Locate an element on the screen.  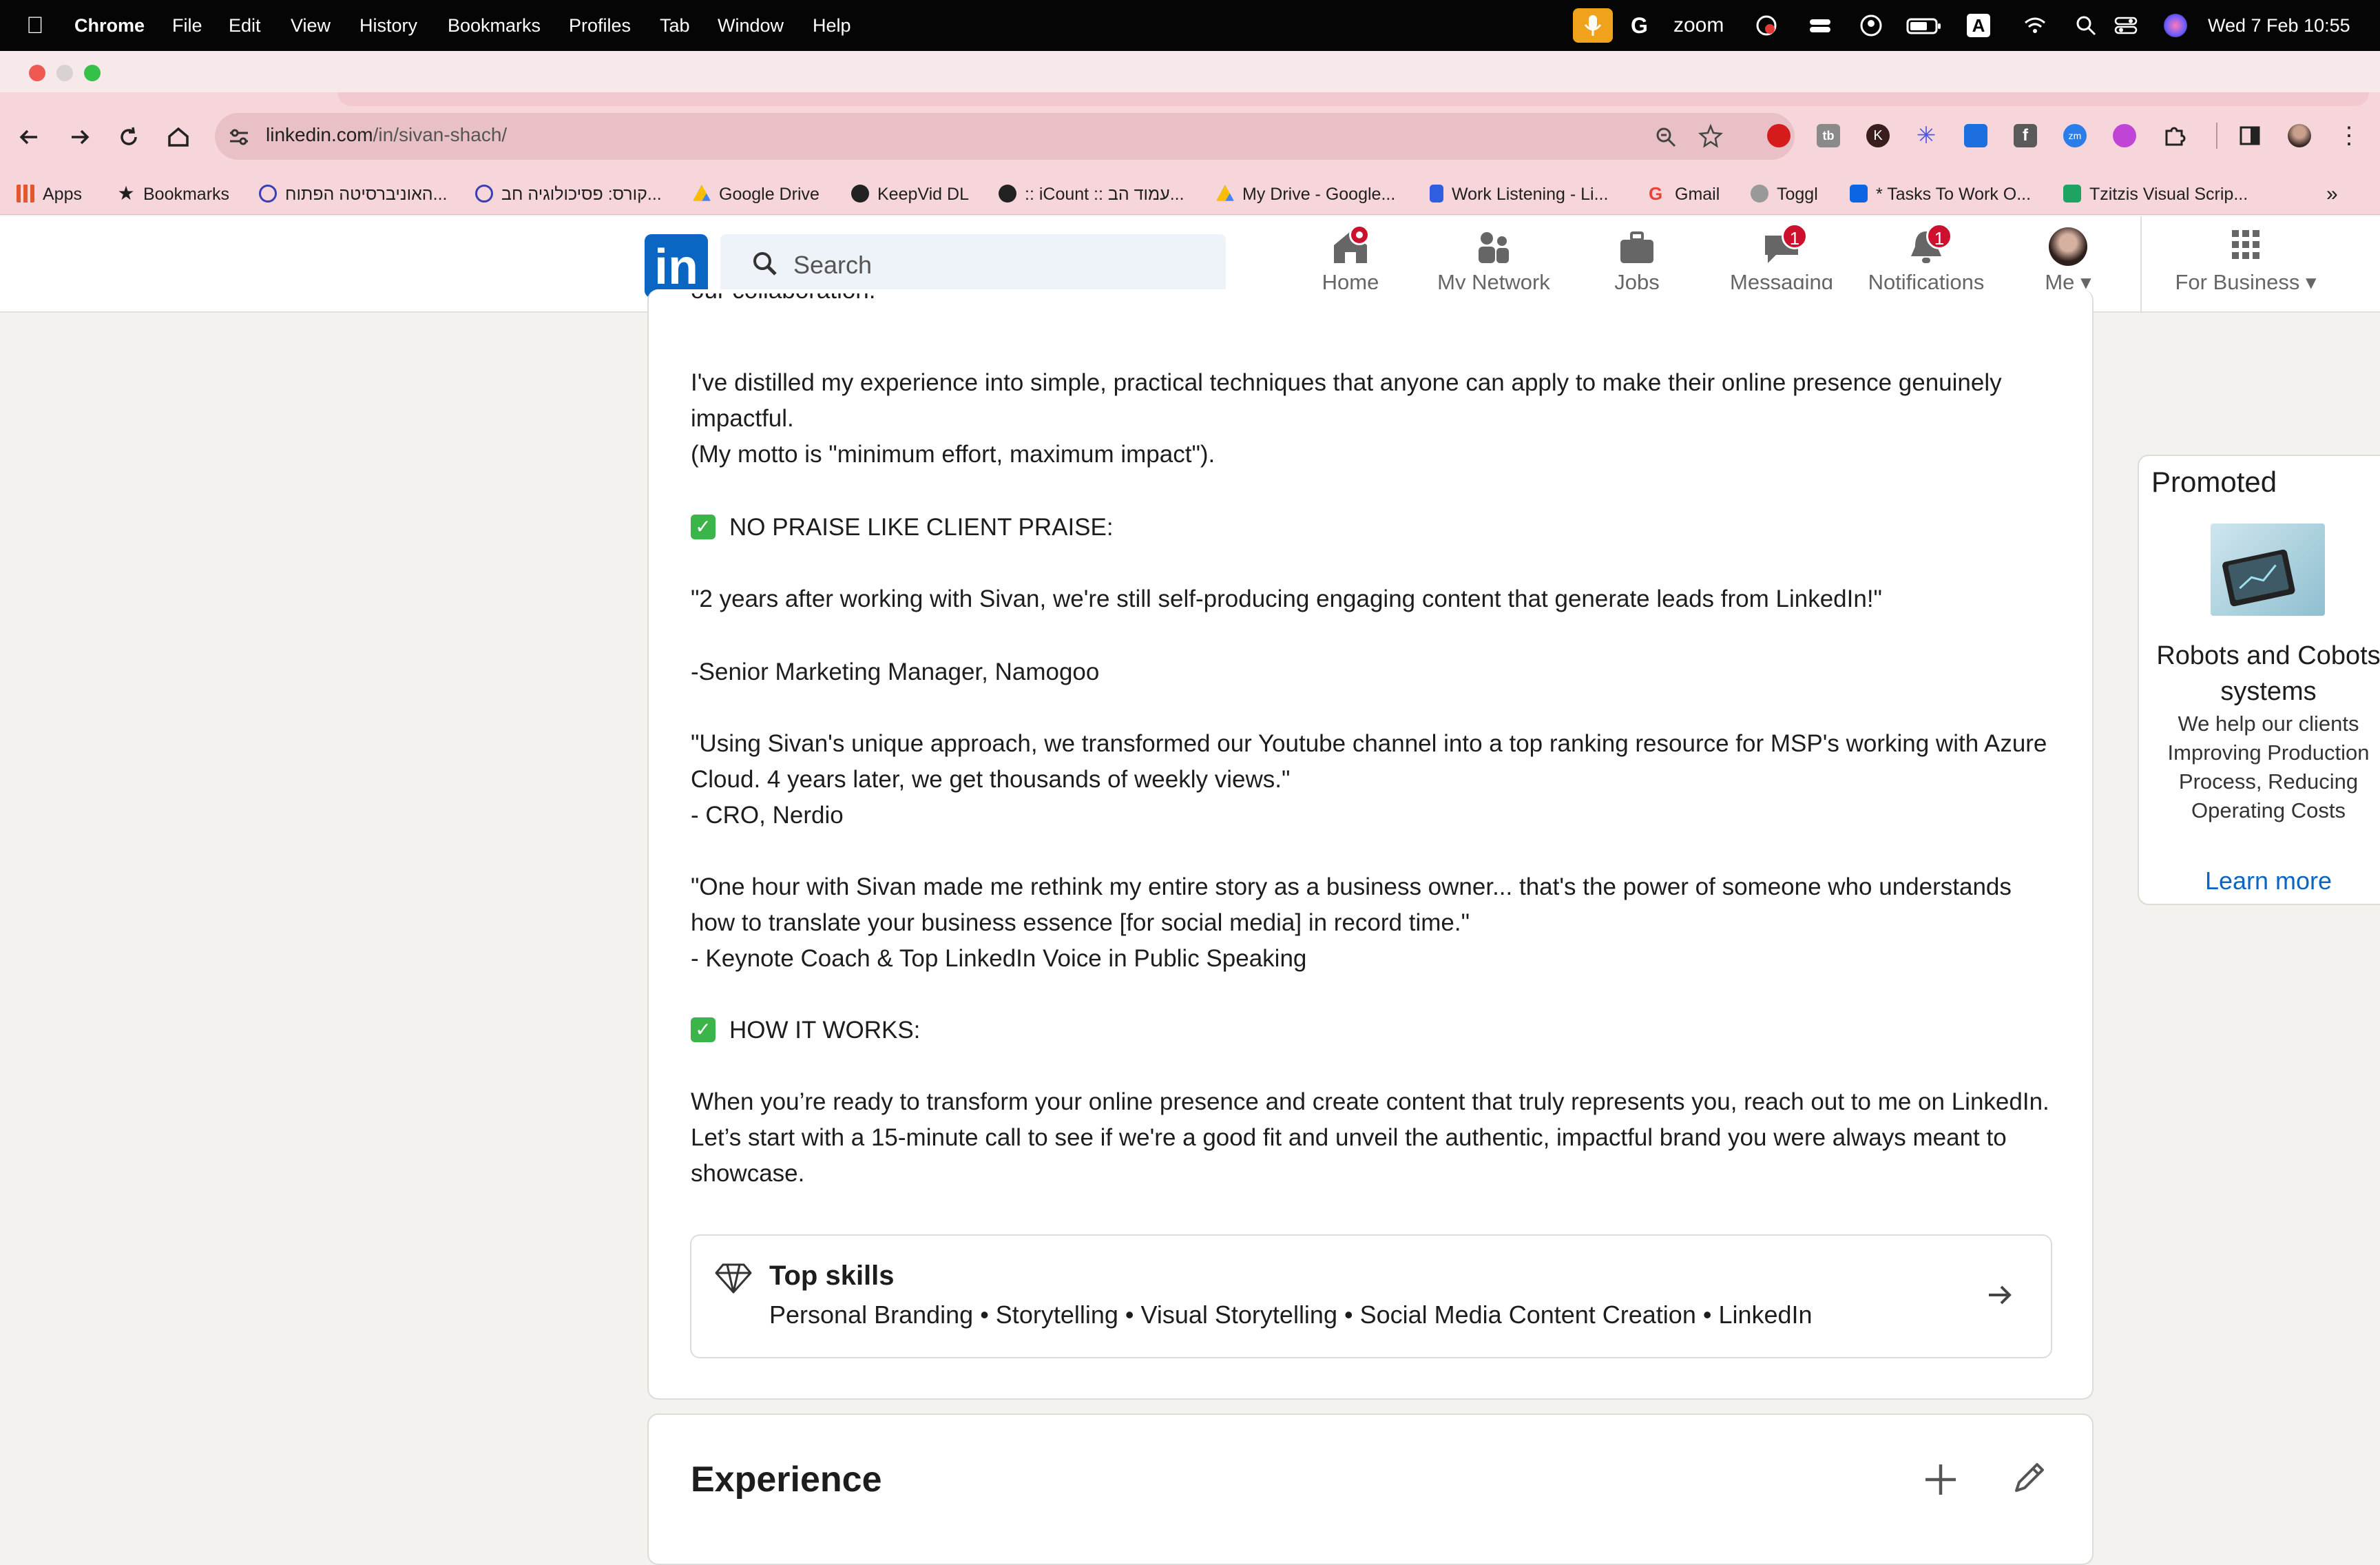
ad-image is located at coordinates (2268, 570).